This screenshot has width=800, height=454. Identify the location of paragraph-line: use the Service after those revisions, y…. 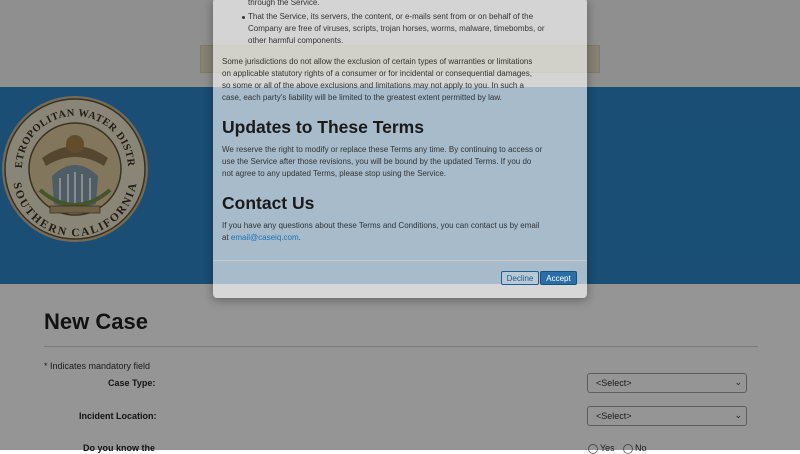
(377, 161).